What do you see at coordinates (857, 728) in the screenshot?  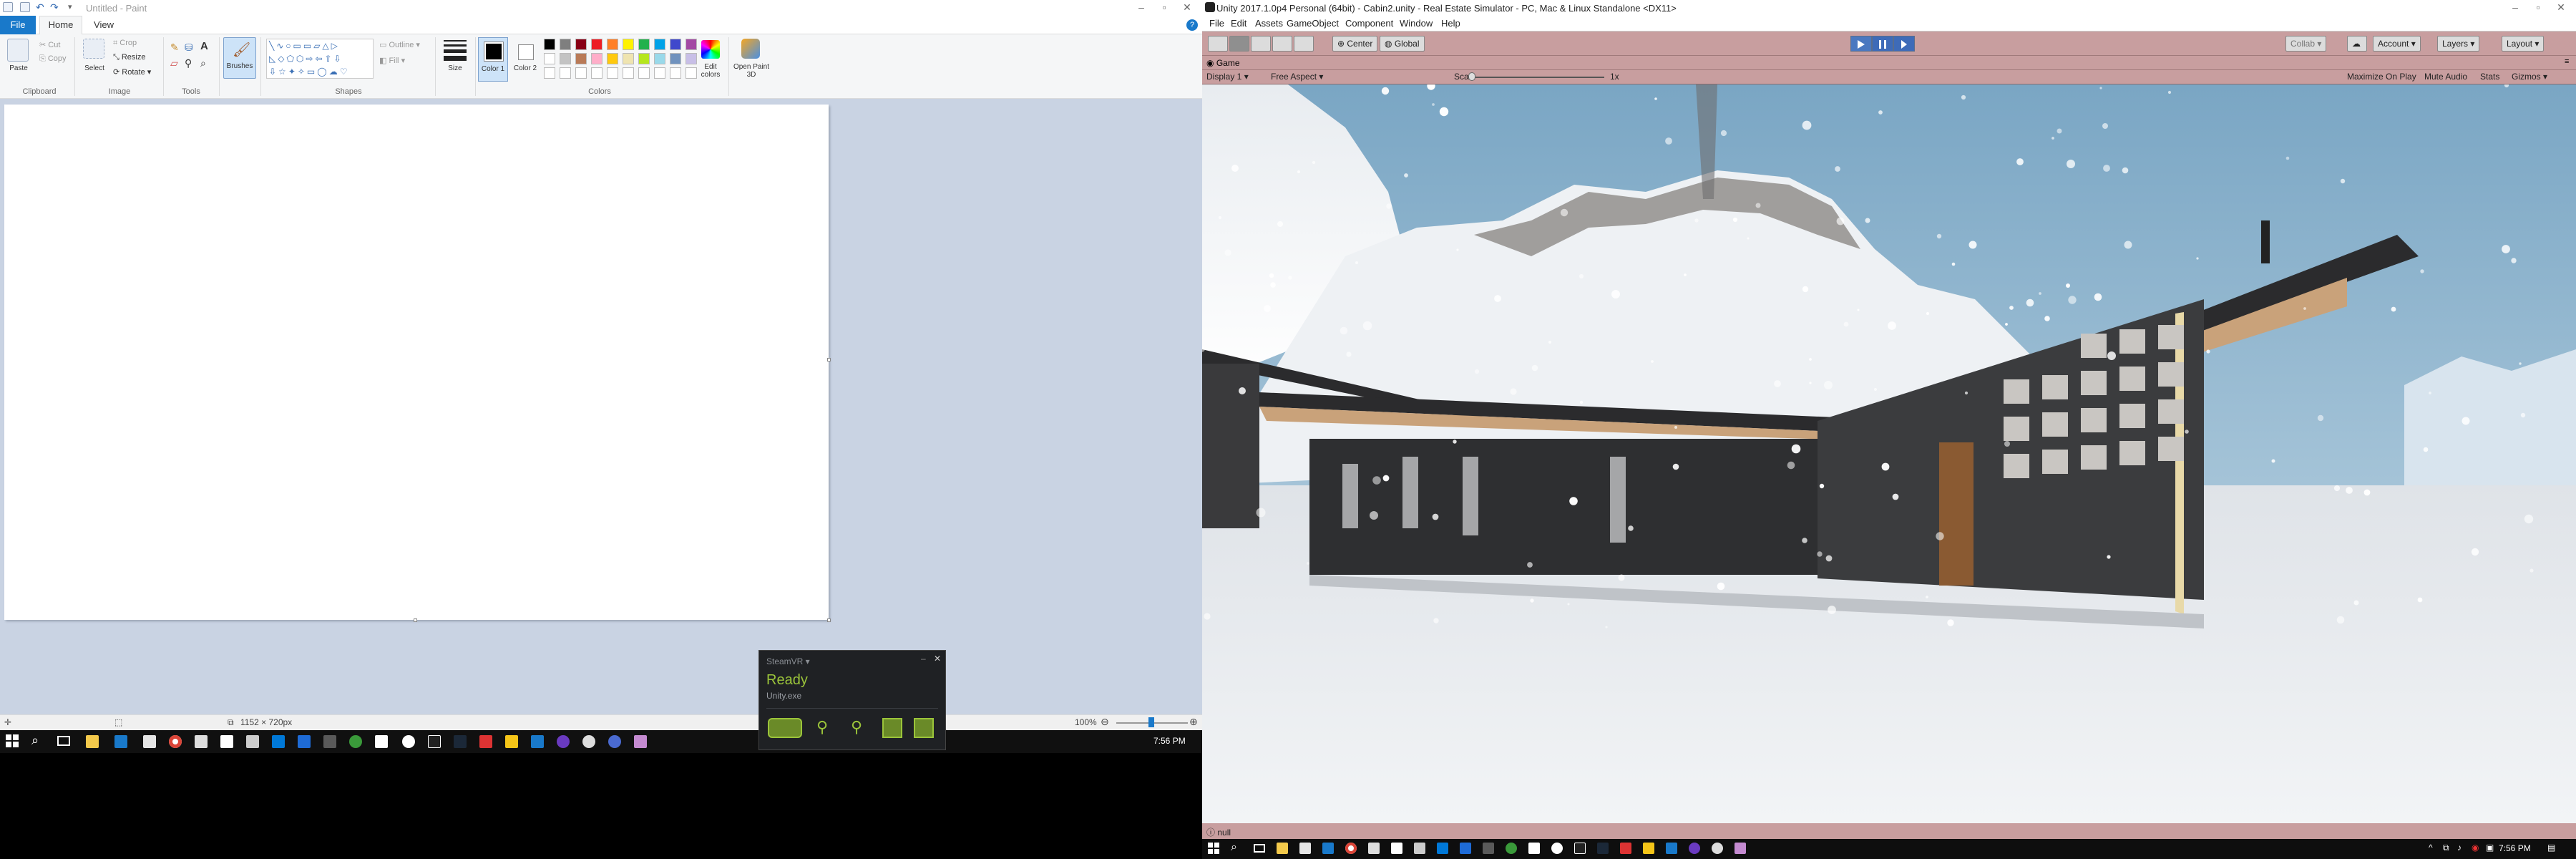 I see `controller-2-icon: ⚲` at bounding box center [857, 728].